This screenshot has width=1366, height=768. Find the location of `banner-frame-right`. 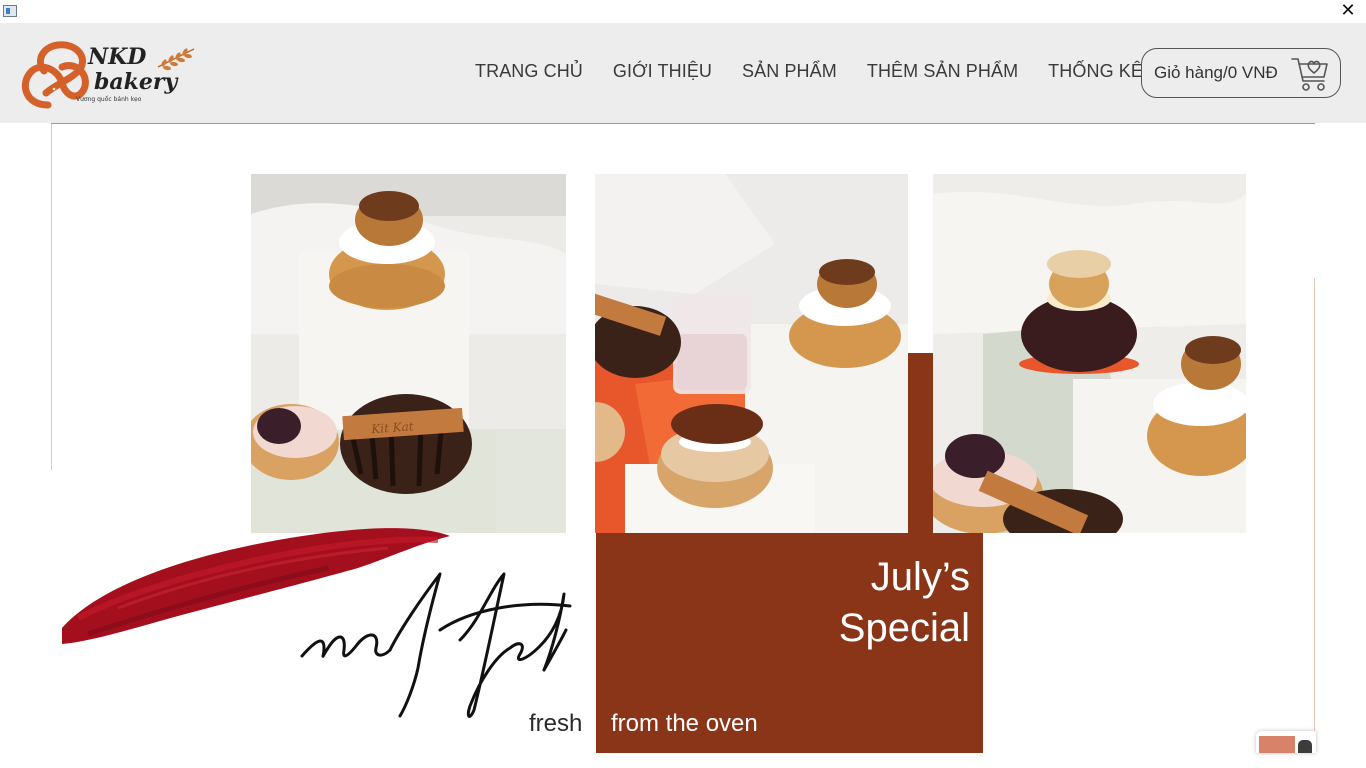

banner-frame-right is located at coordinates (1314, 515).